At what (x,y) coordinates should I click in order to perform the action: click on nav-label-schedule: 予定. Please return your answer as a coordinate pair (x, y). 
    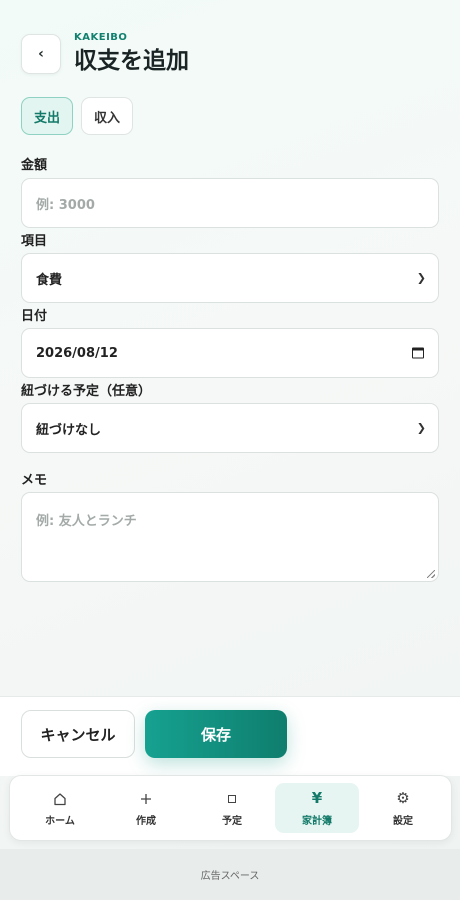
    Looking at the image, I should click on (232, 821).